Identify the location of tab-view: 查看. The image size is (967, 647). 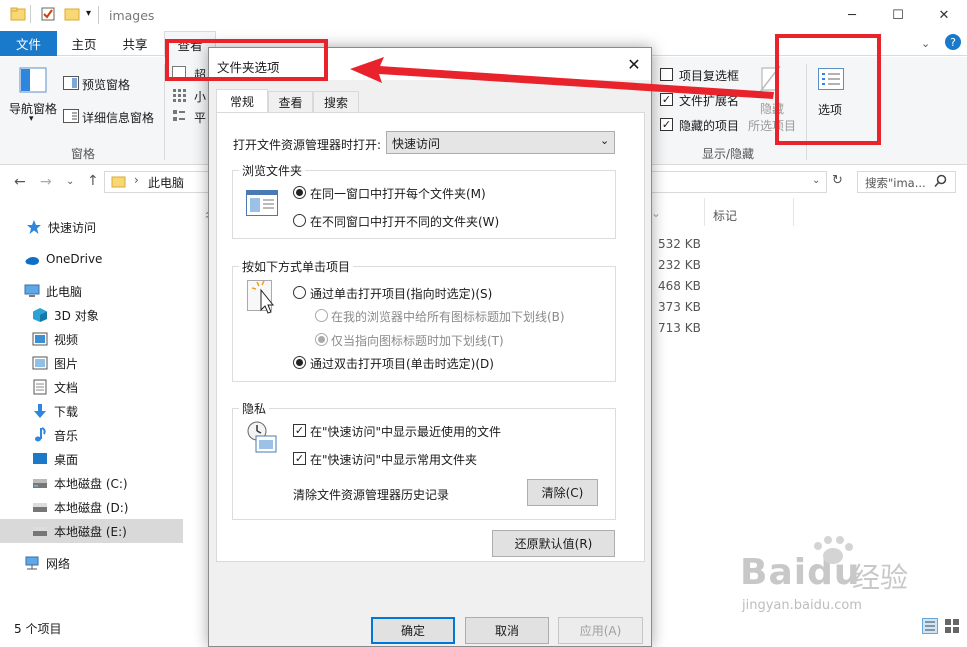
(290, 101).